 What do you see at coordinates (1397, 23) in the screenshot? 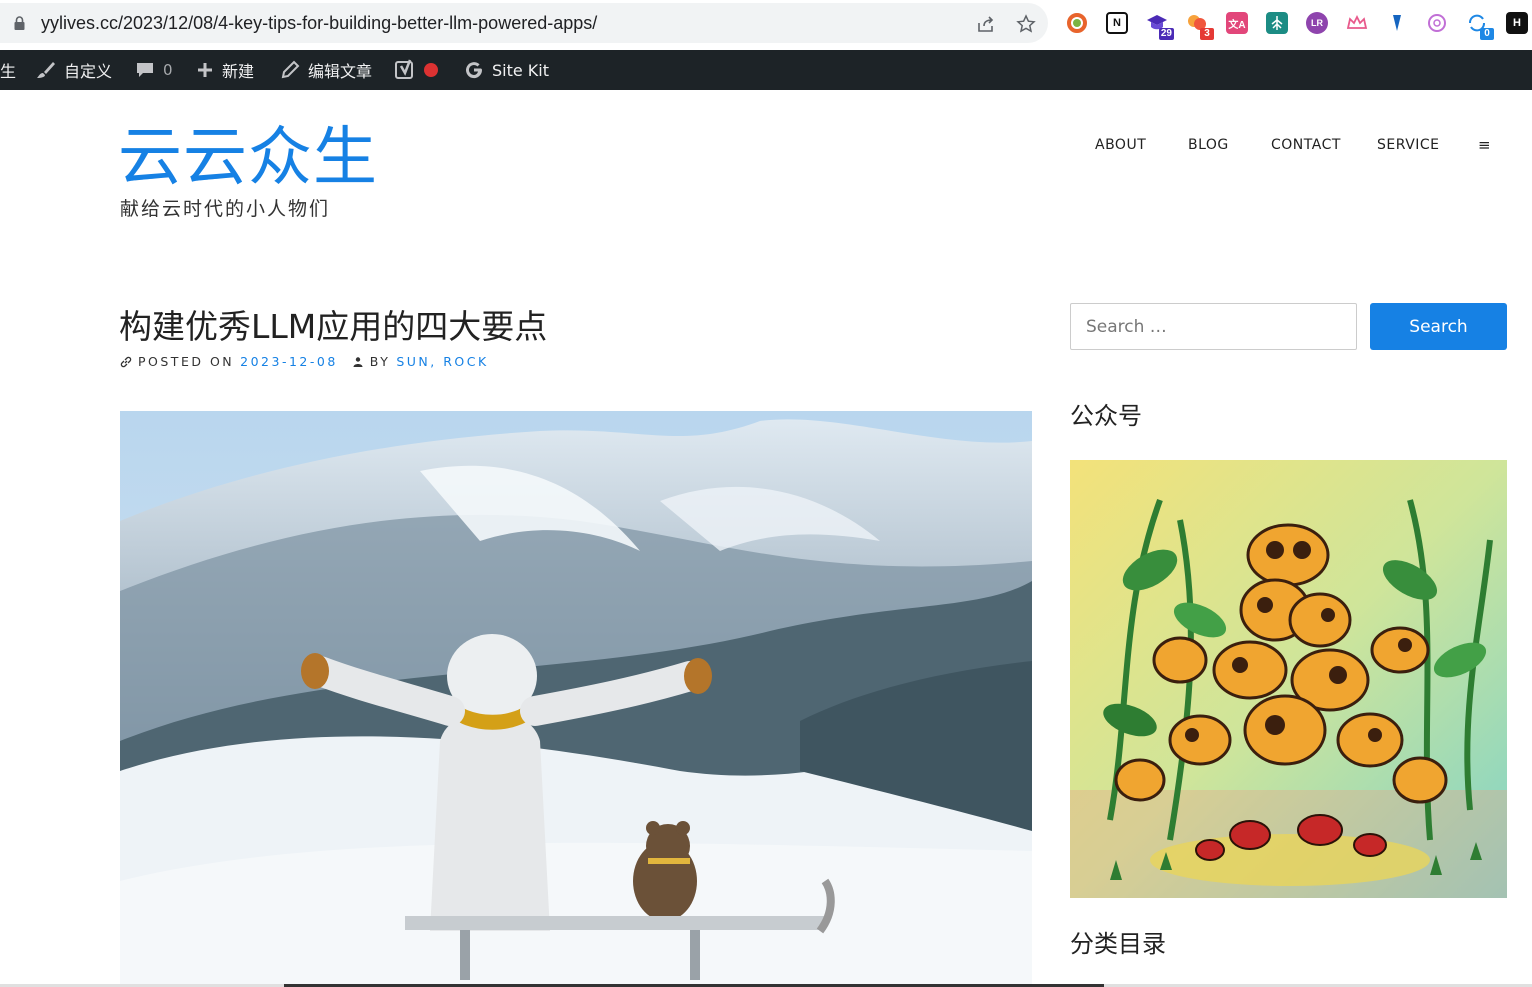
I see `bookmark-blue-icon` at bounding box center [1397, 23].